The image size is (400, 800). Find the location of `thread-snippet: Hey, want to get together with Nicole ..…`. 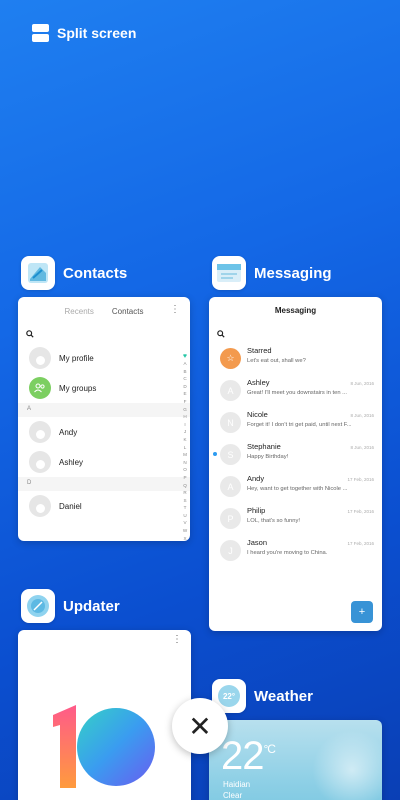

thread-snippet: Hey, want to get together with Nicole ..… is located at coordinates (297, 489).